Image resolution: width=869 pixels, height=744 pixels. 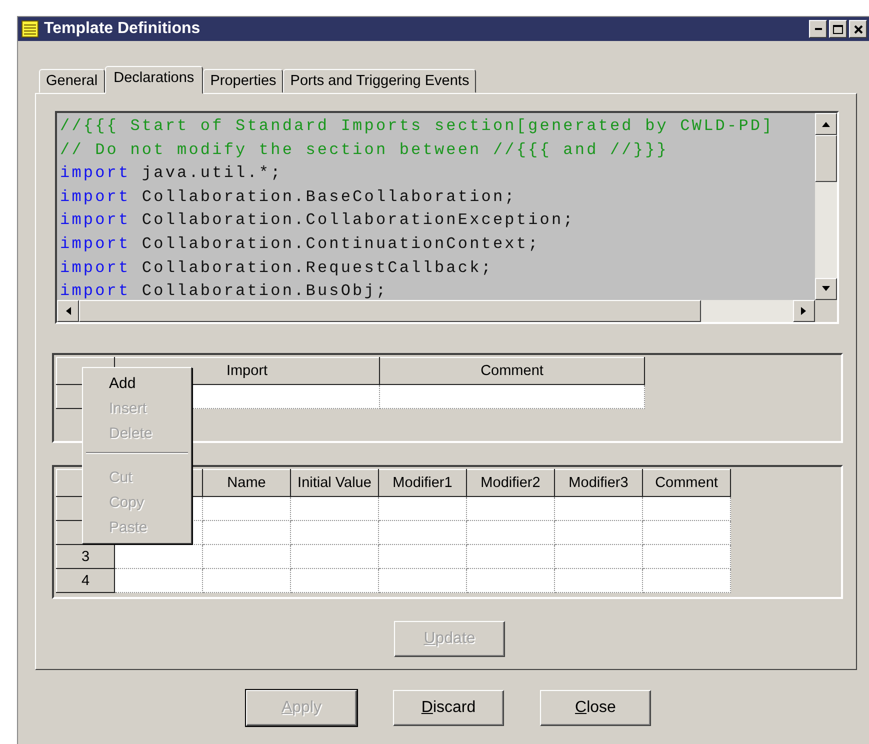 What do you see at coordinates (30, 29) in the screenshot?
I see `notepad-icon` at bounding box center [30, 29].